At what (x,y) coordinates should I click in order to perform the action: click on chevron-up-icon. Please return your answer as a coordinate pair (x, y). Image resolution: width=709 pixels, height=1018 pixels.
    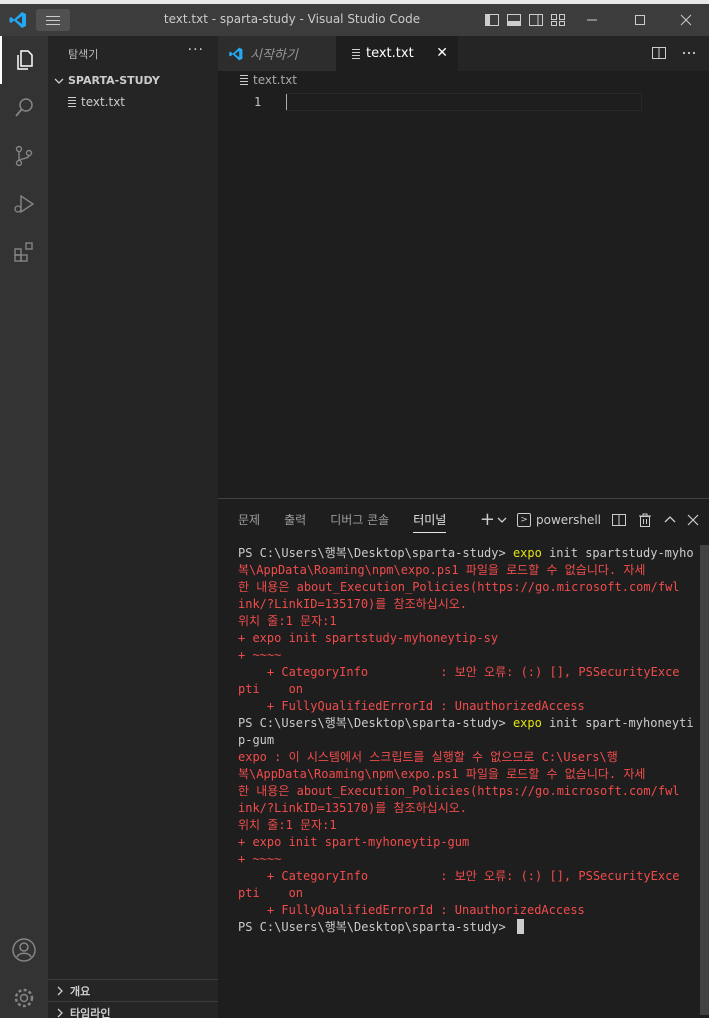
    Looking at the image, I should click on (670, 520).